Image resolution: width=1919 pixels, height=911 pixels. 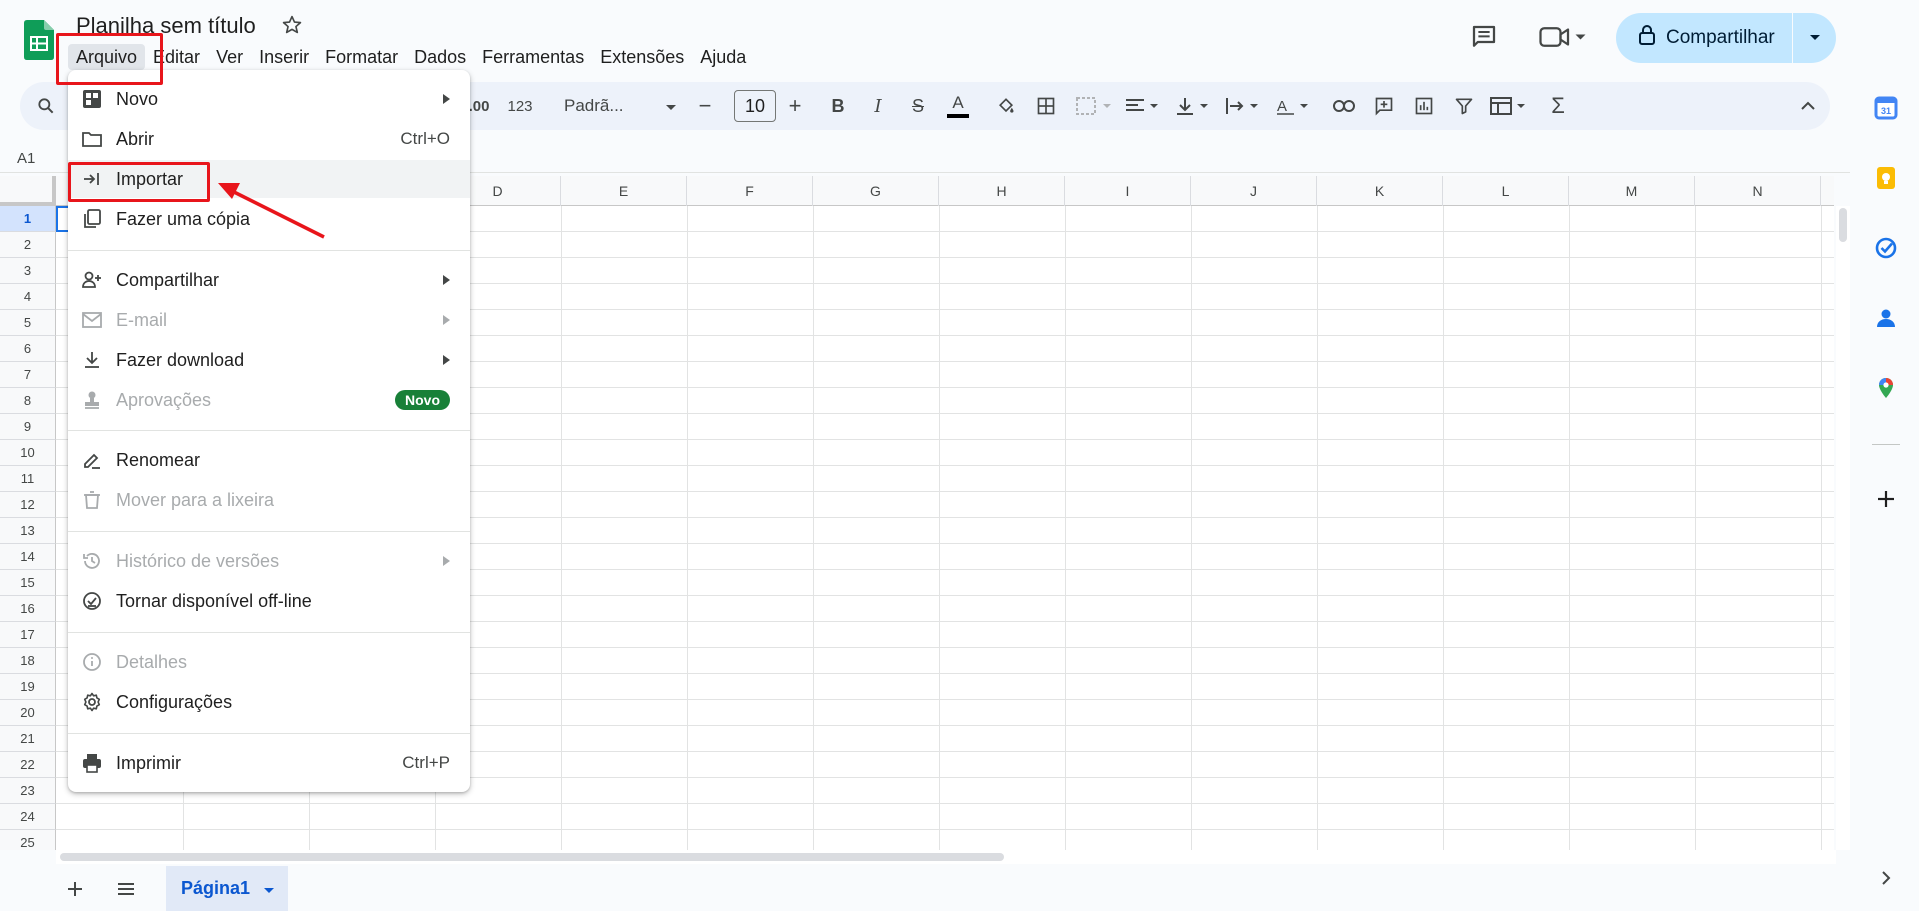 I want to click on add-sheet-icon, so click(x=75, y=889).